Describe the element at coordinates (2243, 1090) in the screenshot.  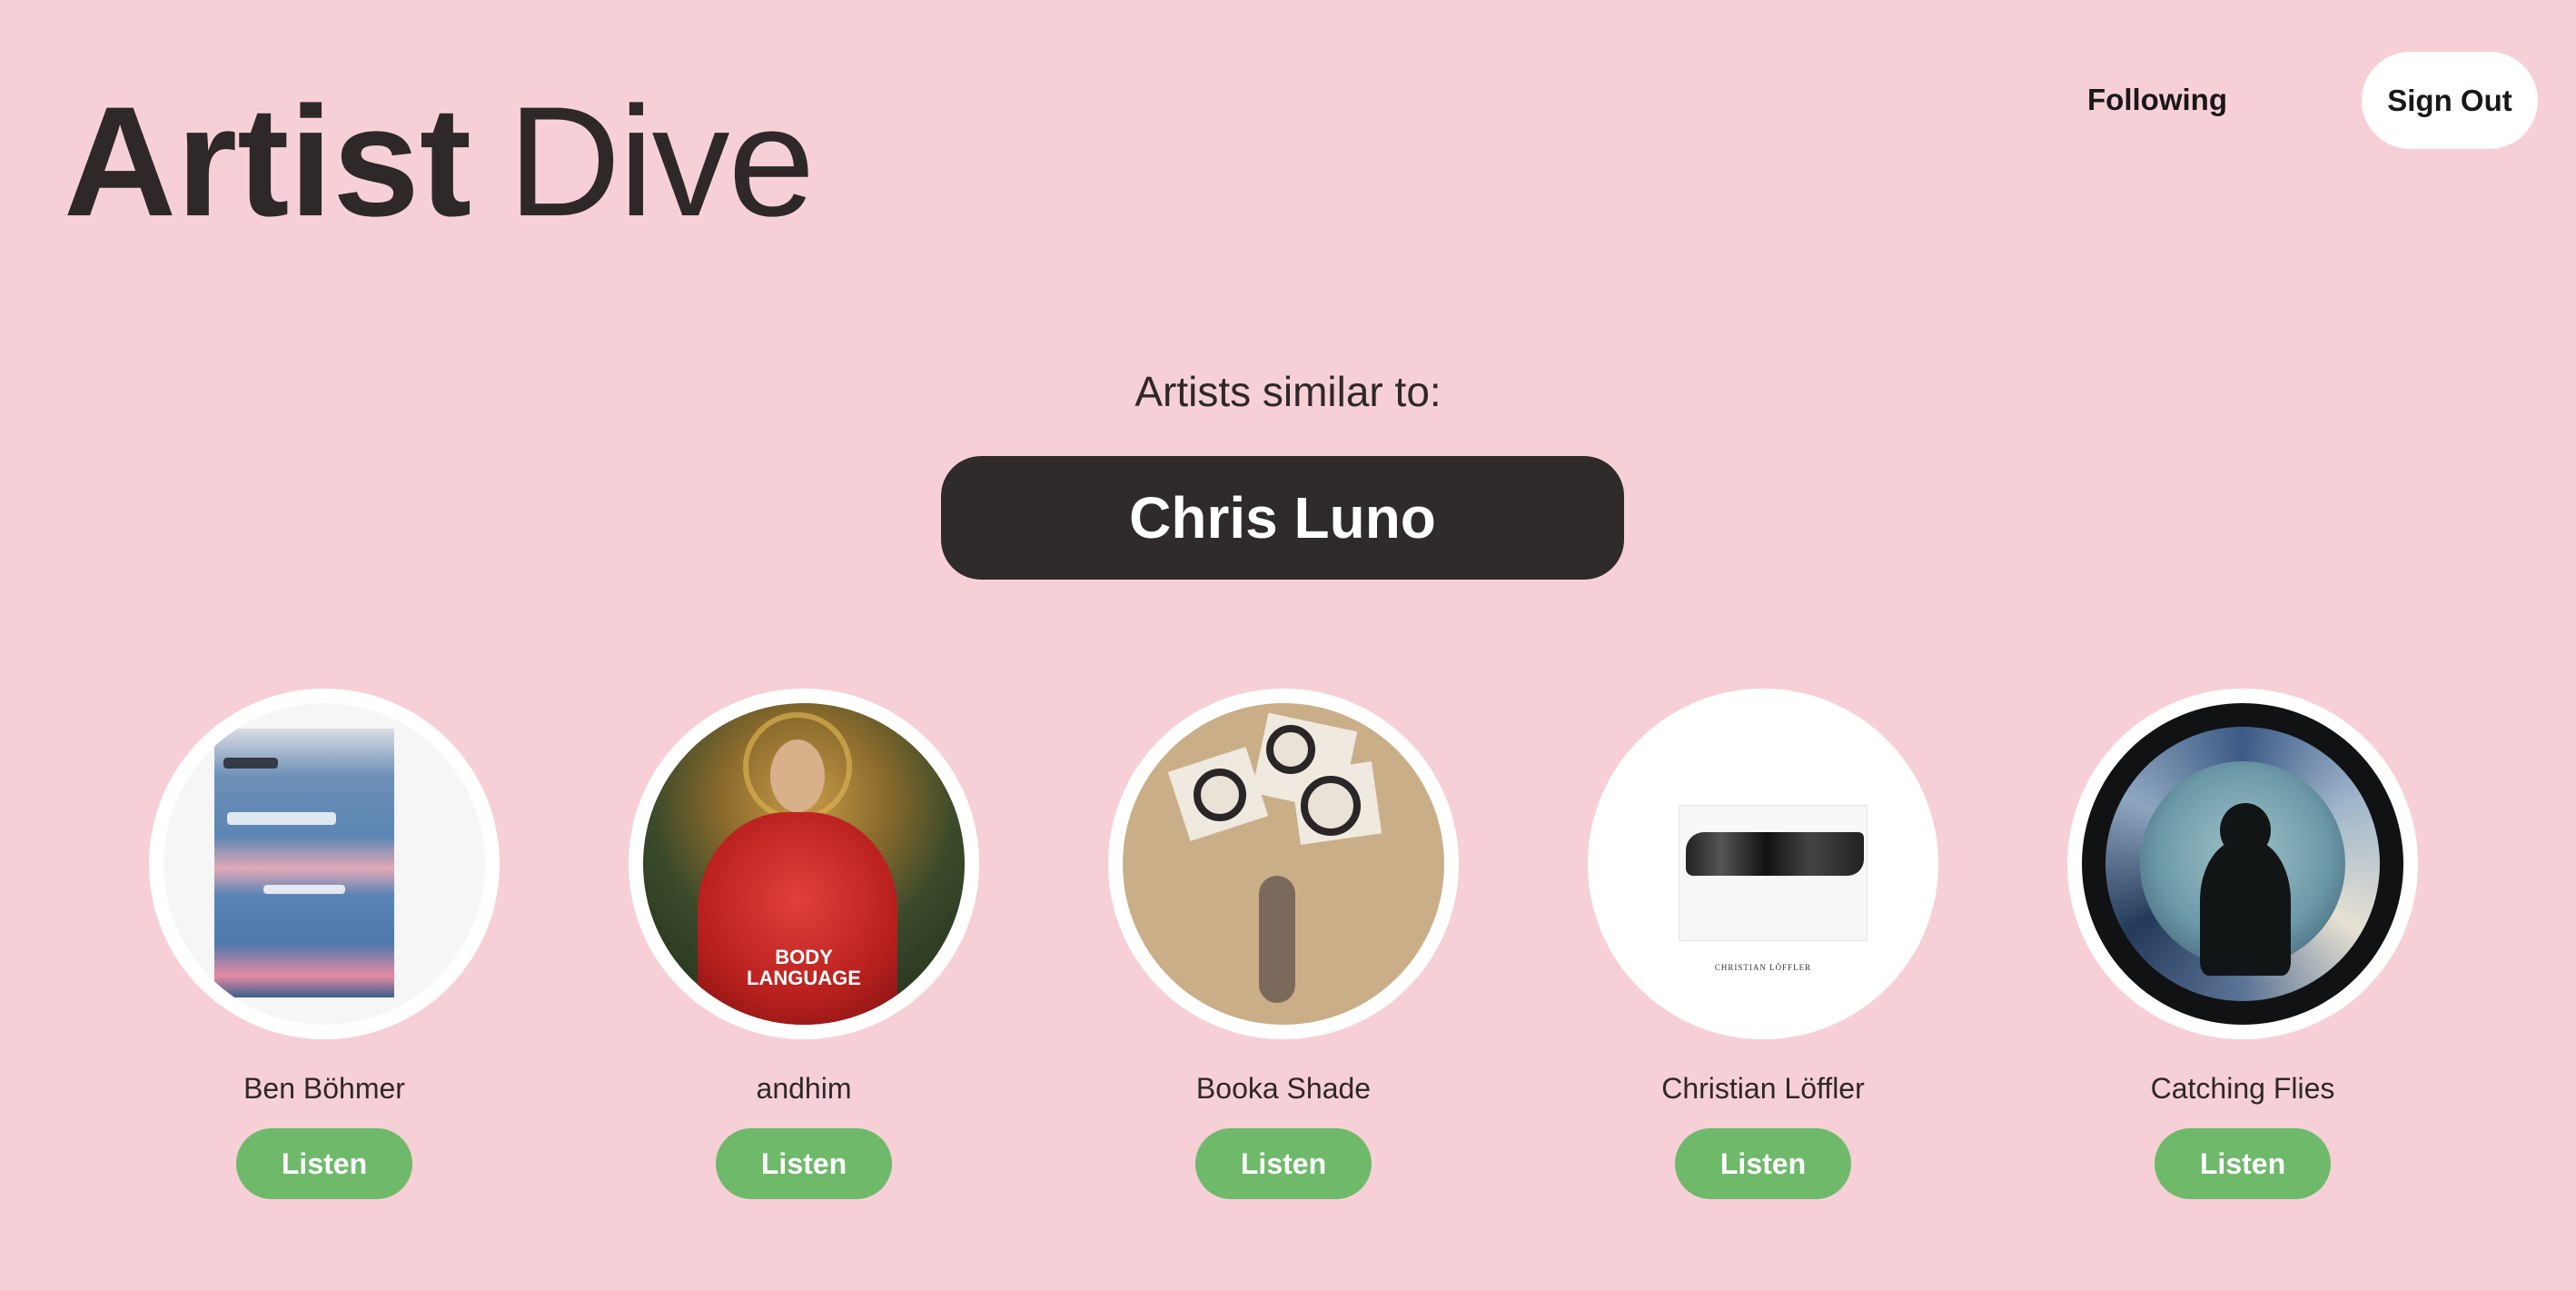
I see `artist-name: Catching Flies` at that location.